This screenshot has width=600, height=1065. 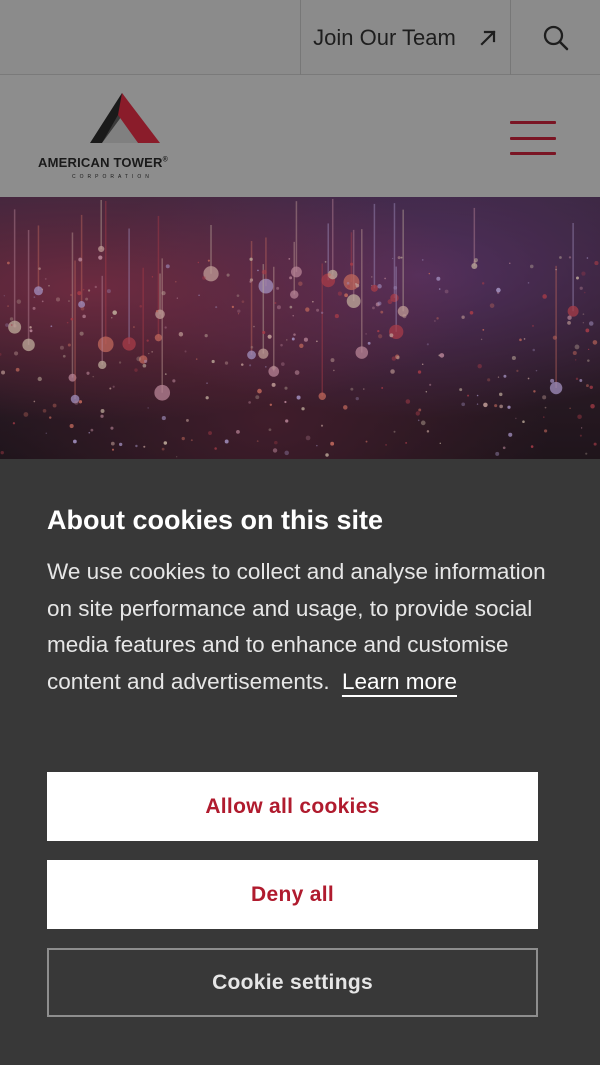 I want to click on search-icon, so click(x=556, y=37).